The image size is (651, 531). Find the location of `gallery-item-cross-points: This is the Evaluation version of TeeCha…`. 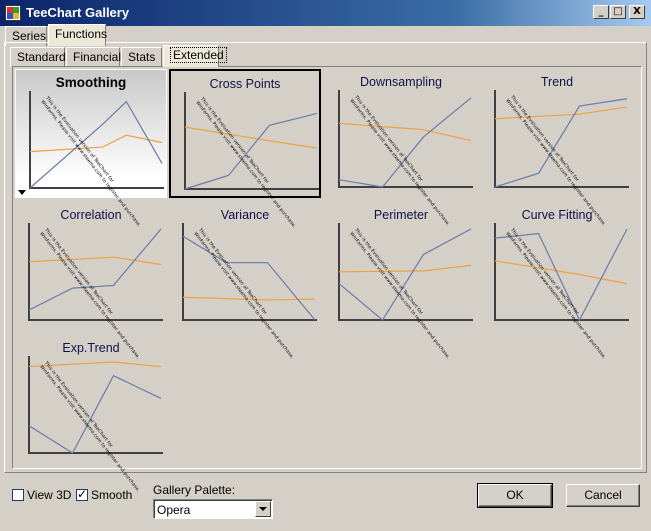

gallery-item-cross-points: This is the Evaluation version of TeeCha… is located at coordinates (245, 149).